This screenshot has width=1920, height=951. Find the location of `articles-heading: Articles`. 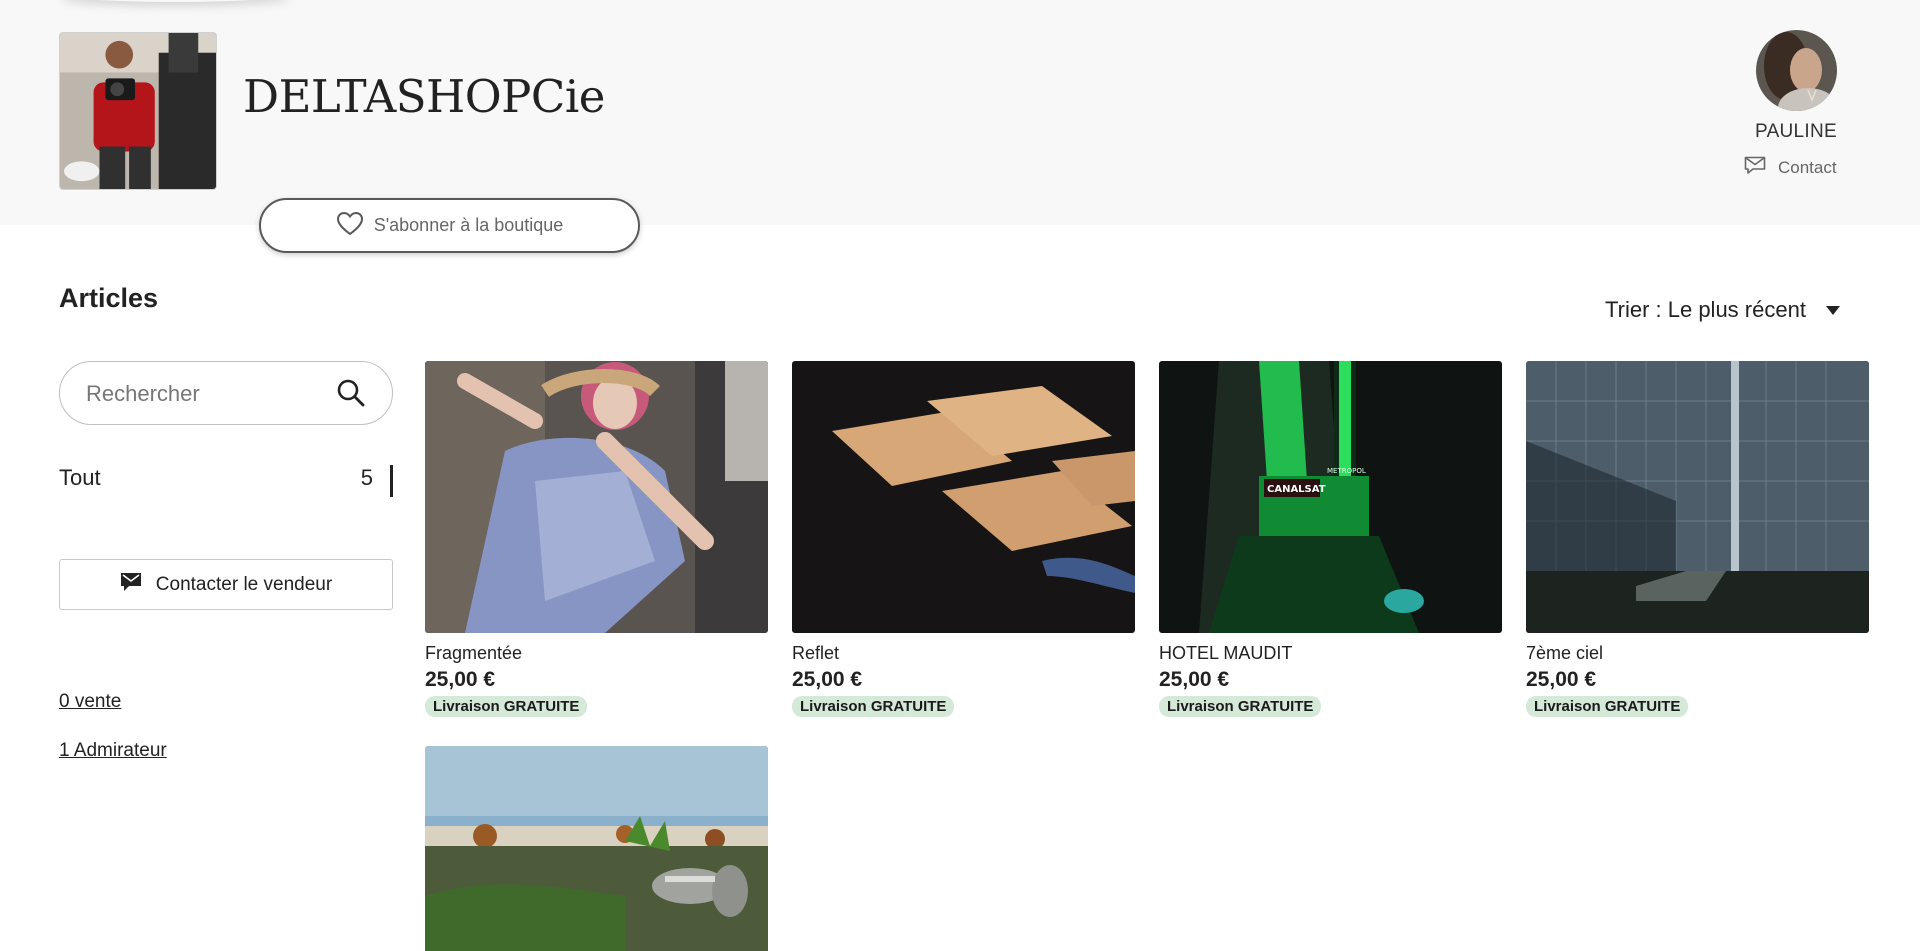

articles-heading: Articles is located at coordinates (109, 298).